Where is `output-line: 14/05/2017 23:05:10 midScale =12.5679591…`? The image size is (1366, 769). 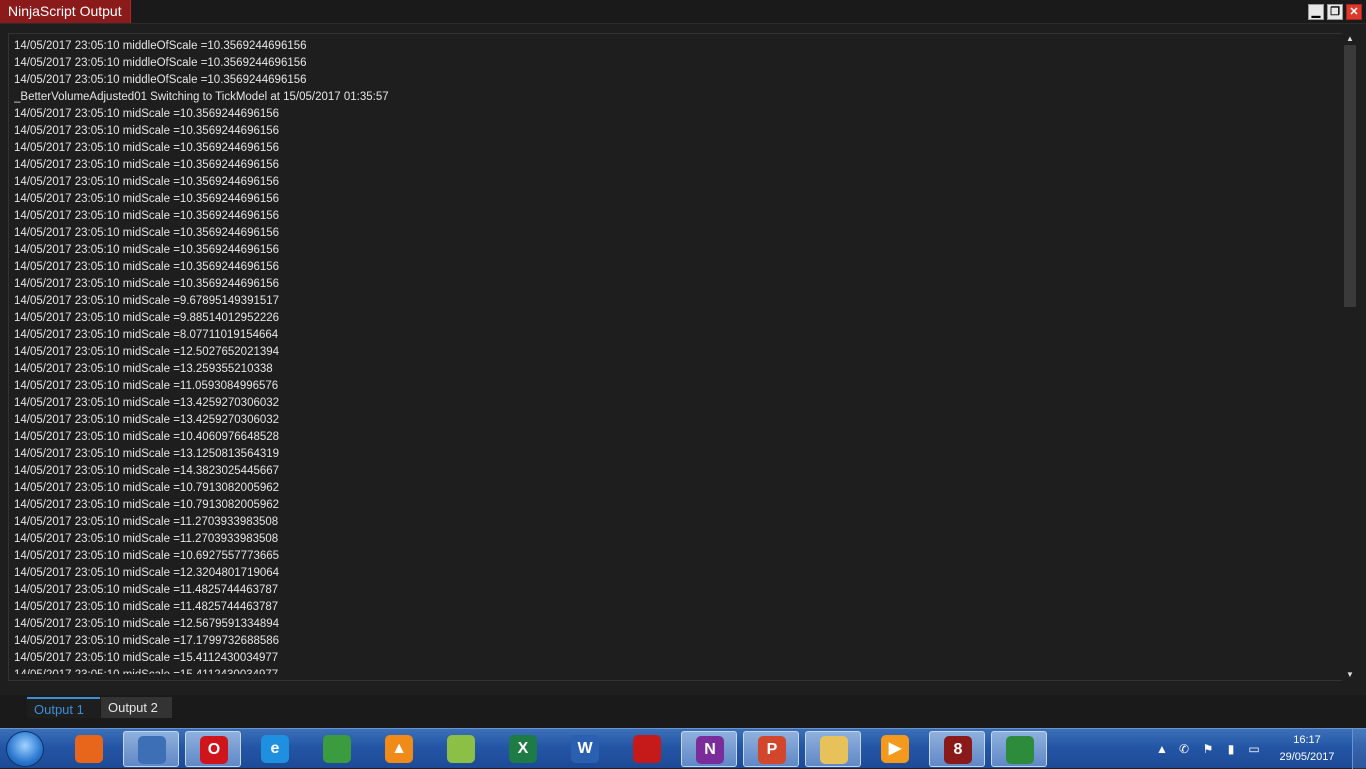
output-line: 14/05/2017 23:05:10 midScale =12.5679591… is located at coordinates (147, 624).